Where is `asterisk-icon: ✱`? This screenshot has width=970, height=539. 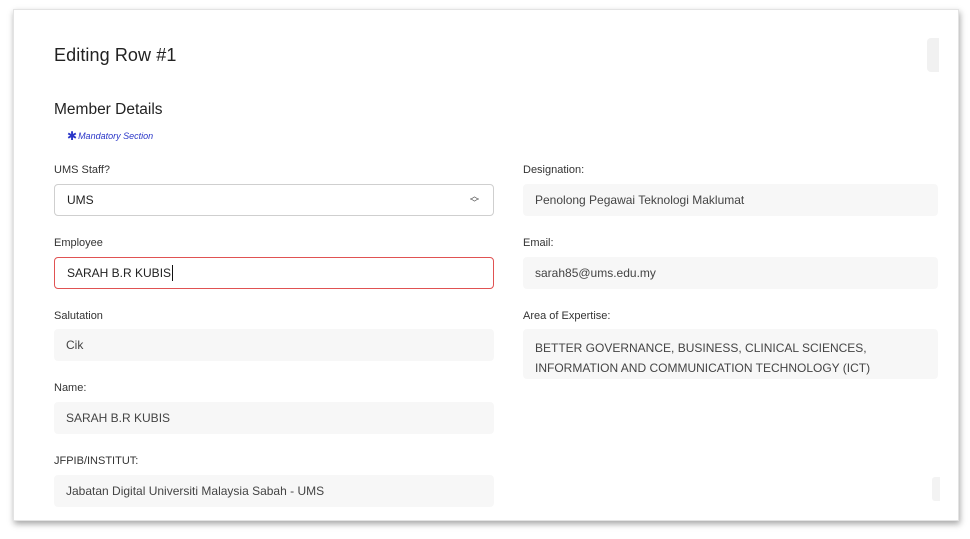 asterisk-icon: ✱ is located at coordinates (72, 135).